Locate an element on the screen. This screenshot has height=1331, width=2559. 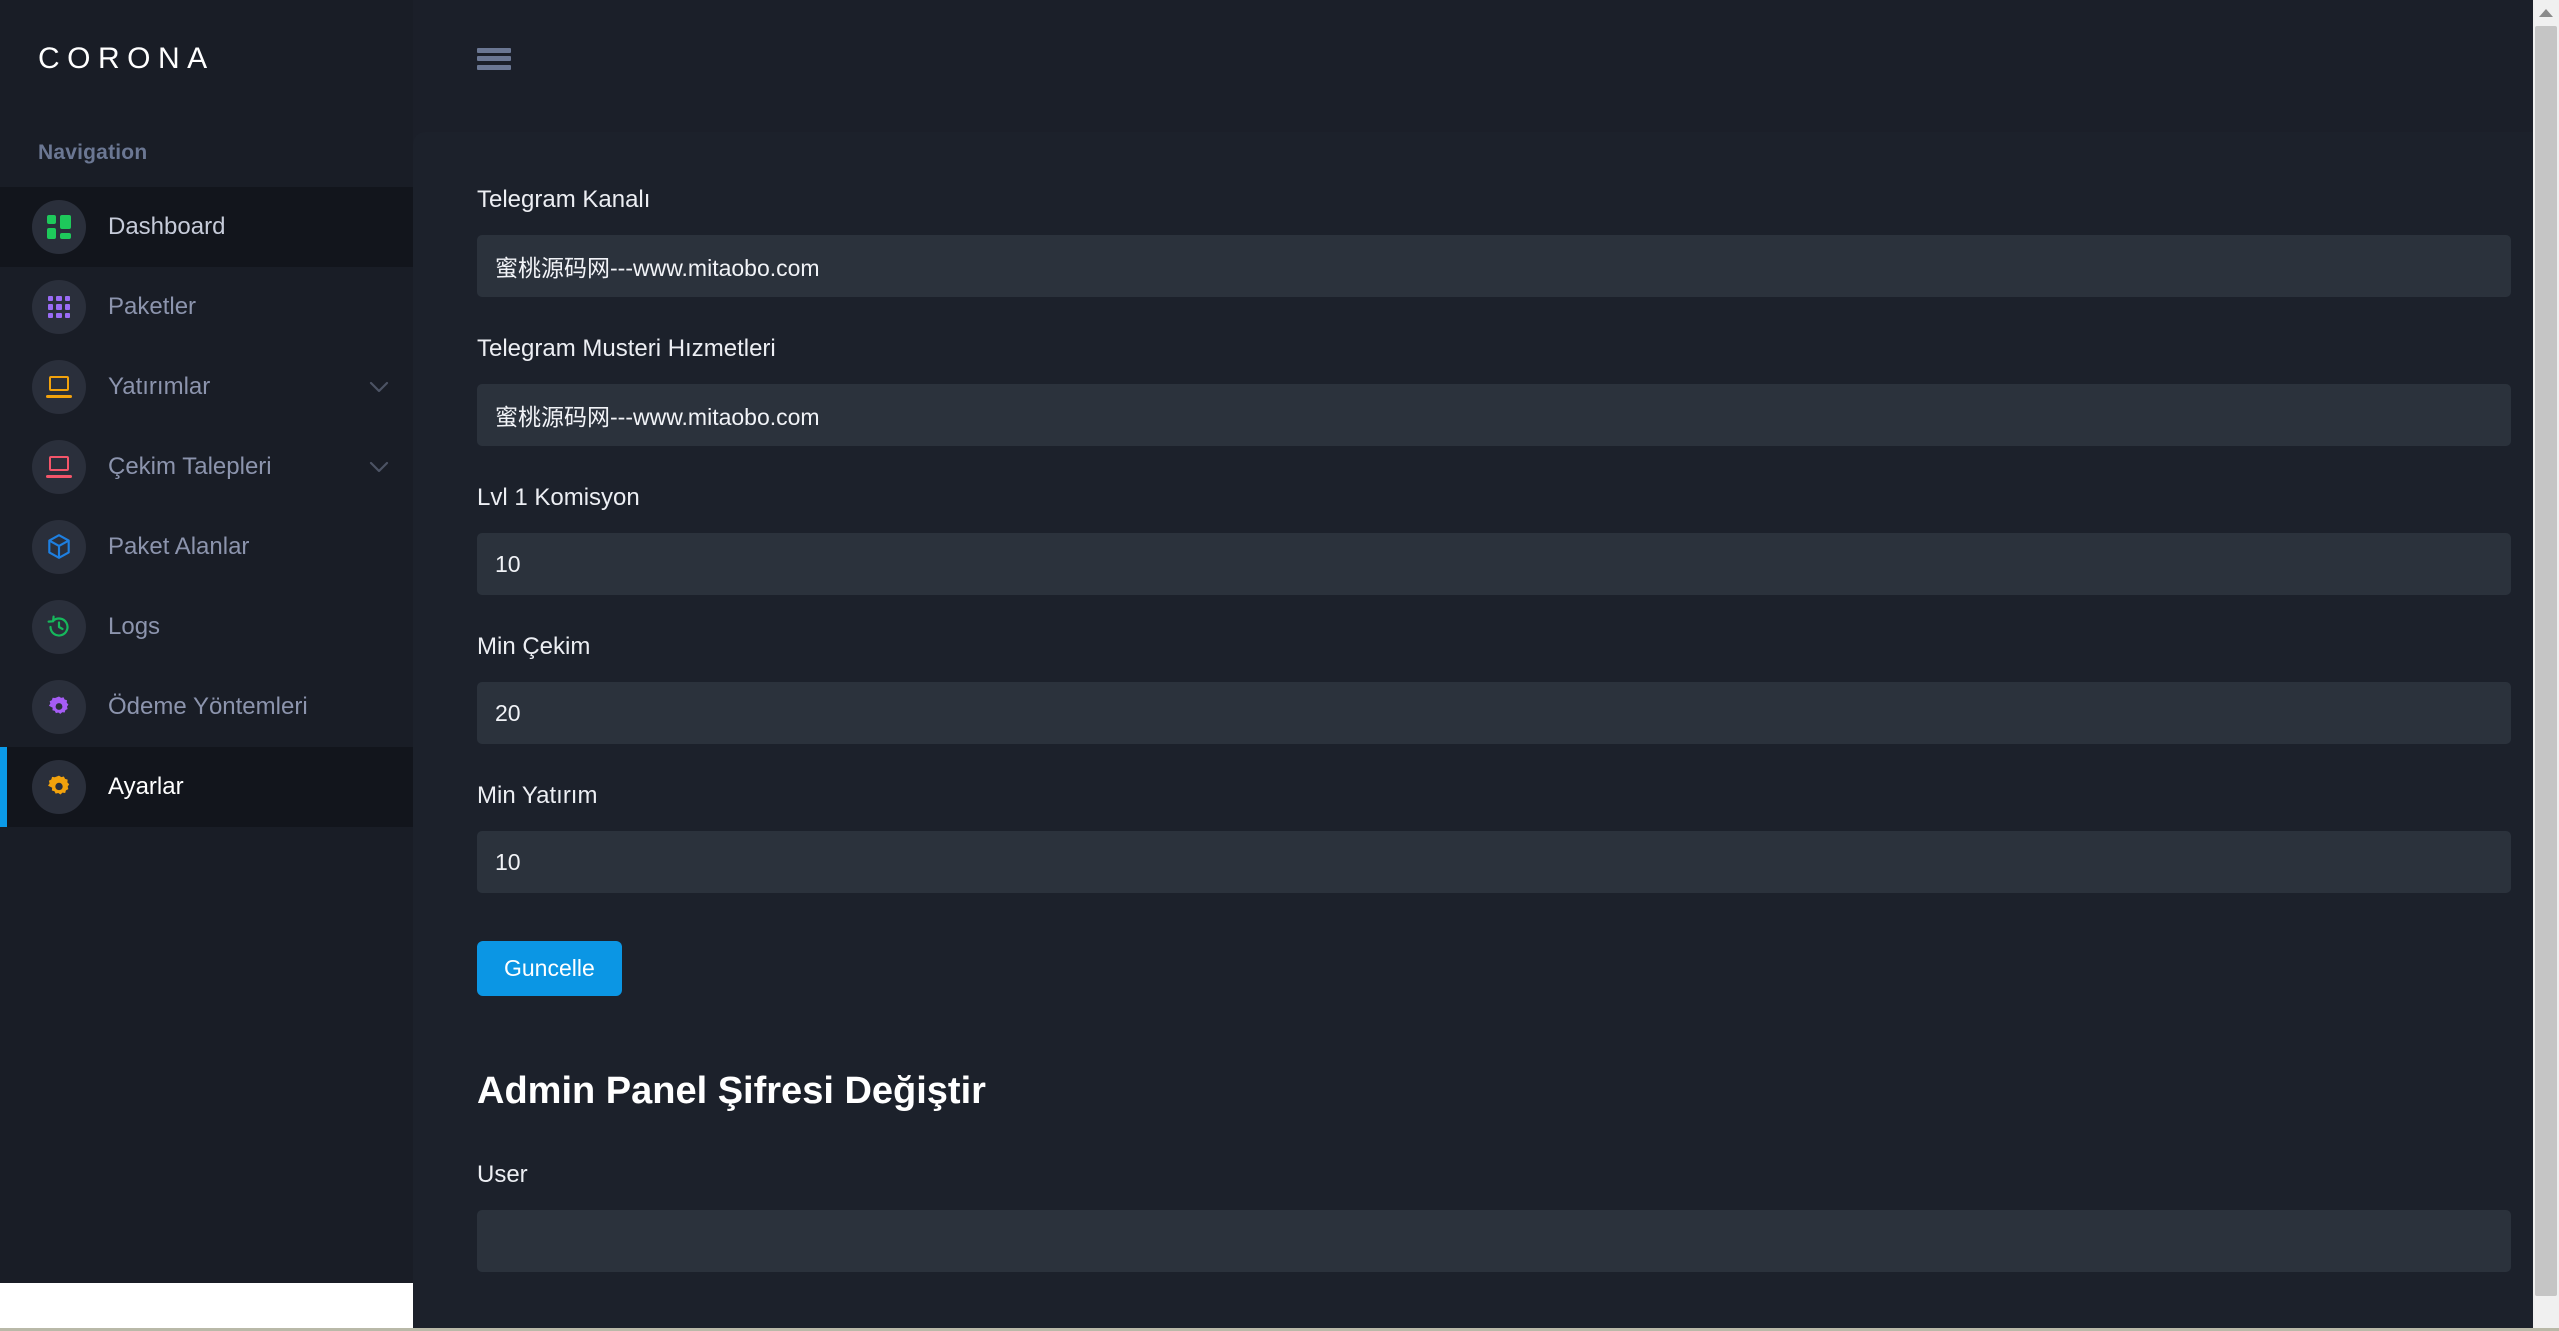
gear-purple-icon is located at coordinates (59, 707).